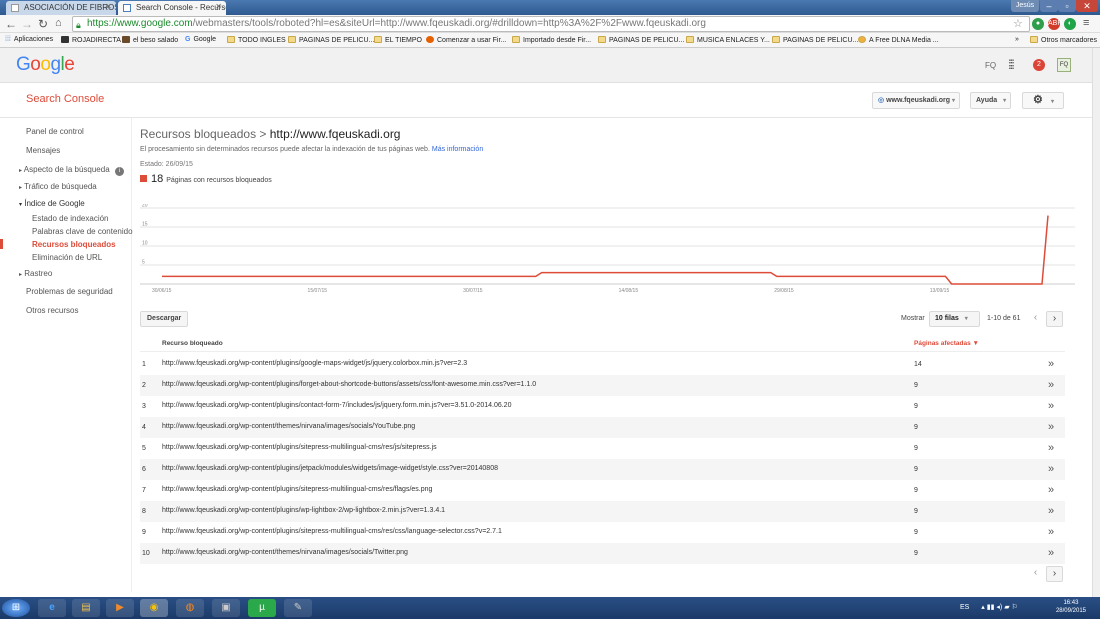 This screenshot has height=619, width=1100. What do you see at coordinates (1011, 64) in the screenshot?
I see `apps-grid-icon: ⁞⁞⁞` at bounding box center [1011, 64].